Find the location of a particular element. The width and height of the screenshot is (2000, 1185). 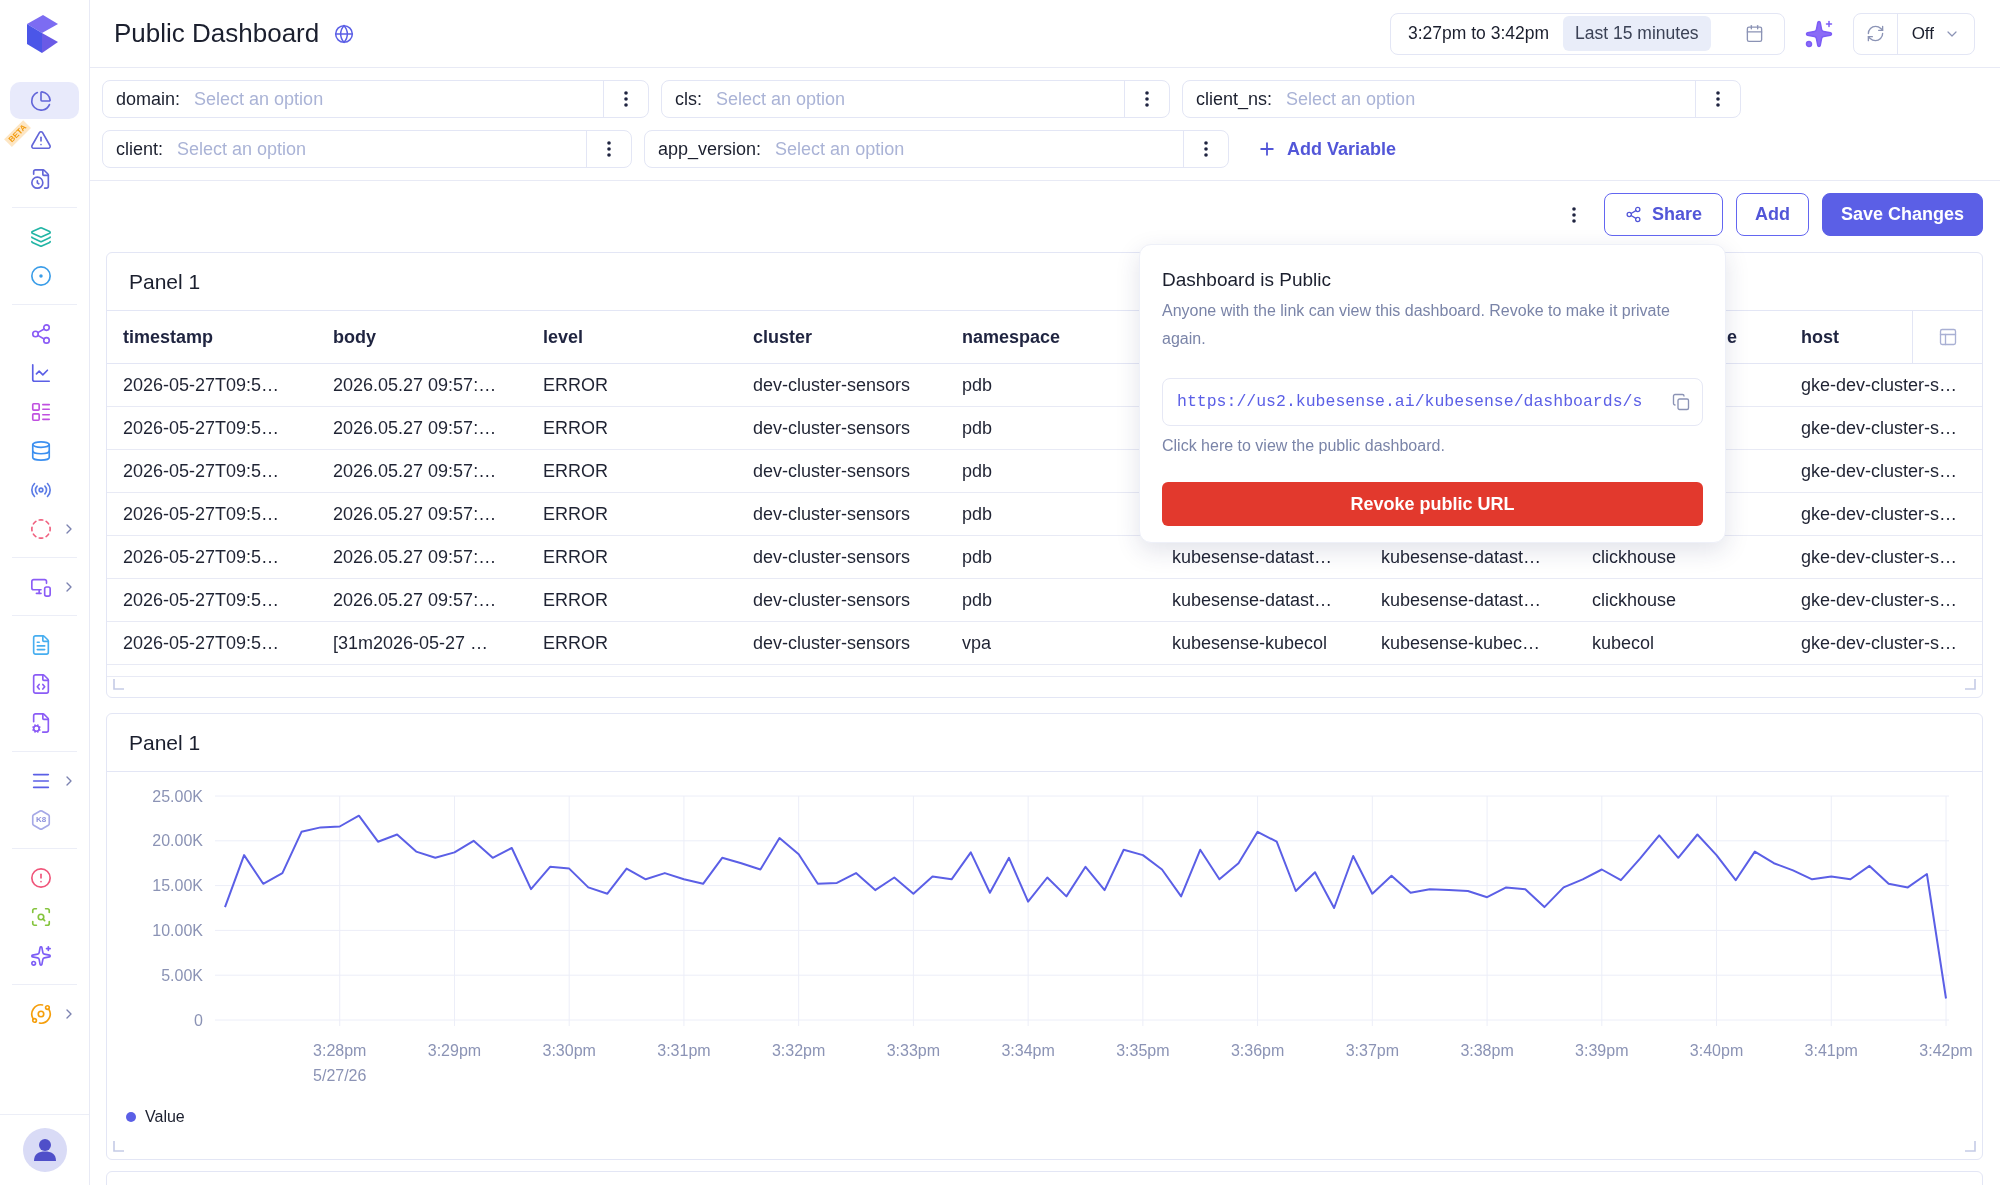

list-icon is located at coordinates (41, 411).